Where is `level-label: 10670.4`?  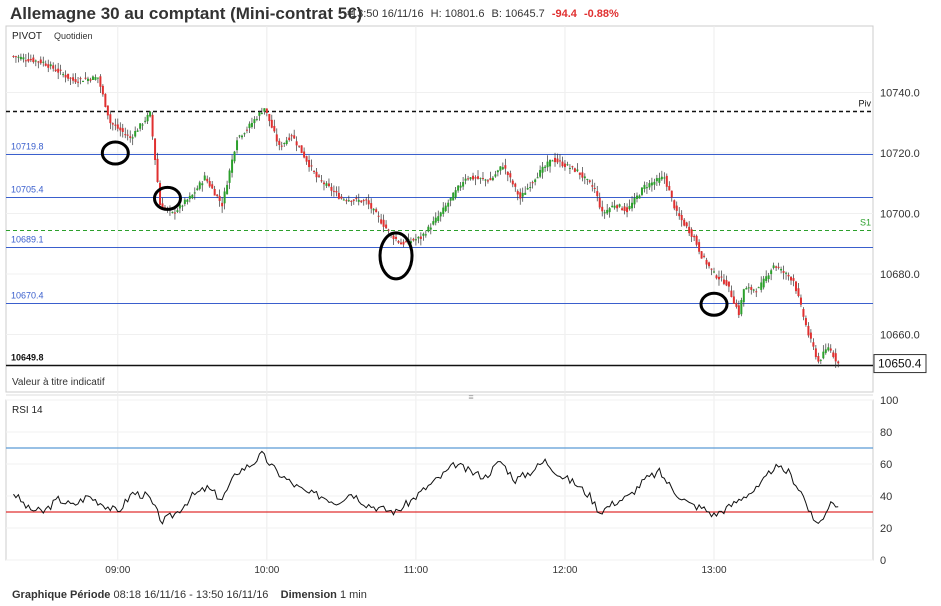 level-label: 10670.4 is located at coordinates (27, 296).